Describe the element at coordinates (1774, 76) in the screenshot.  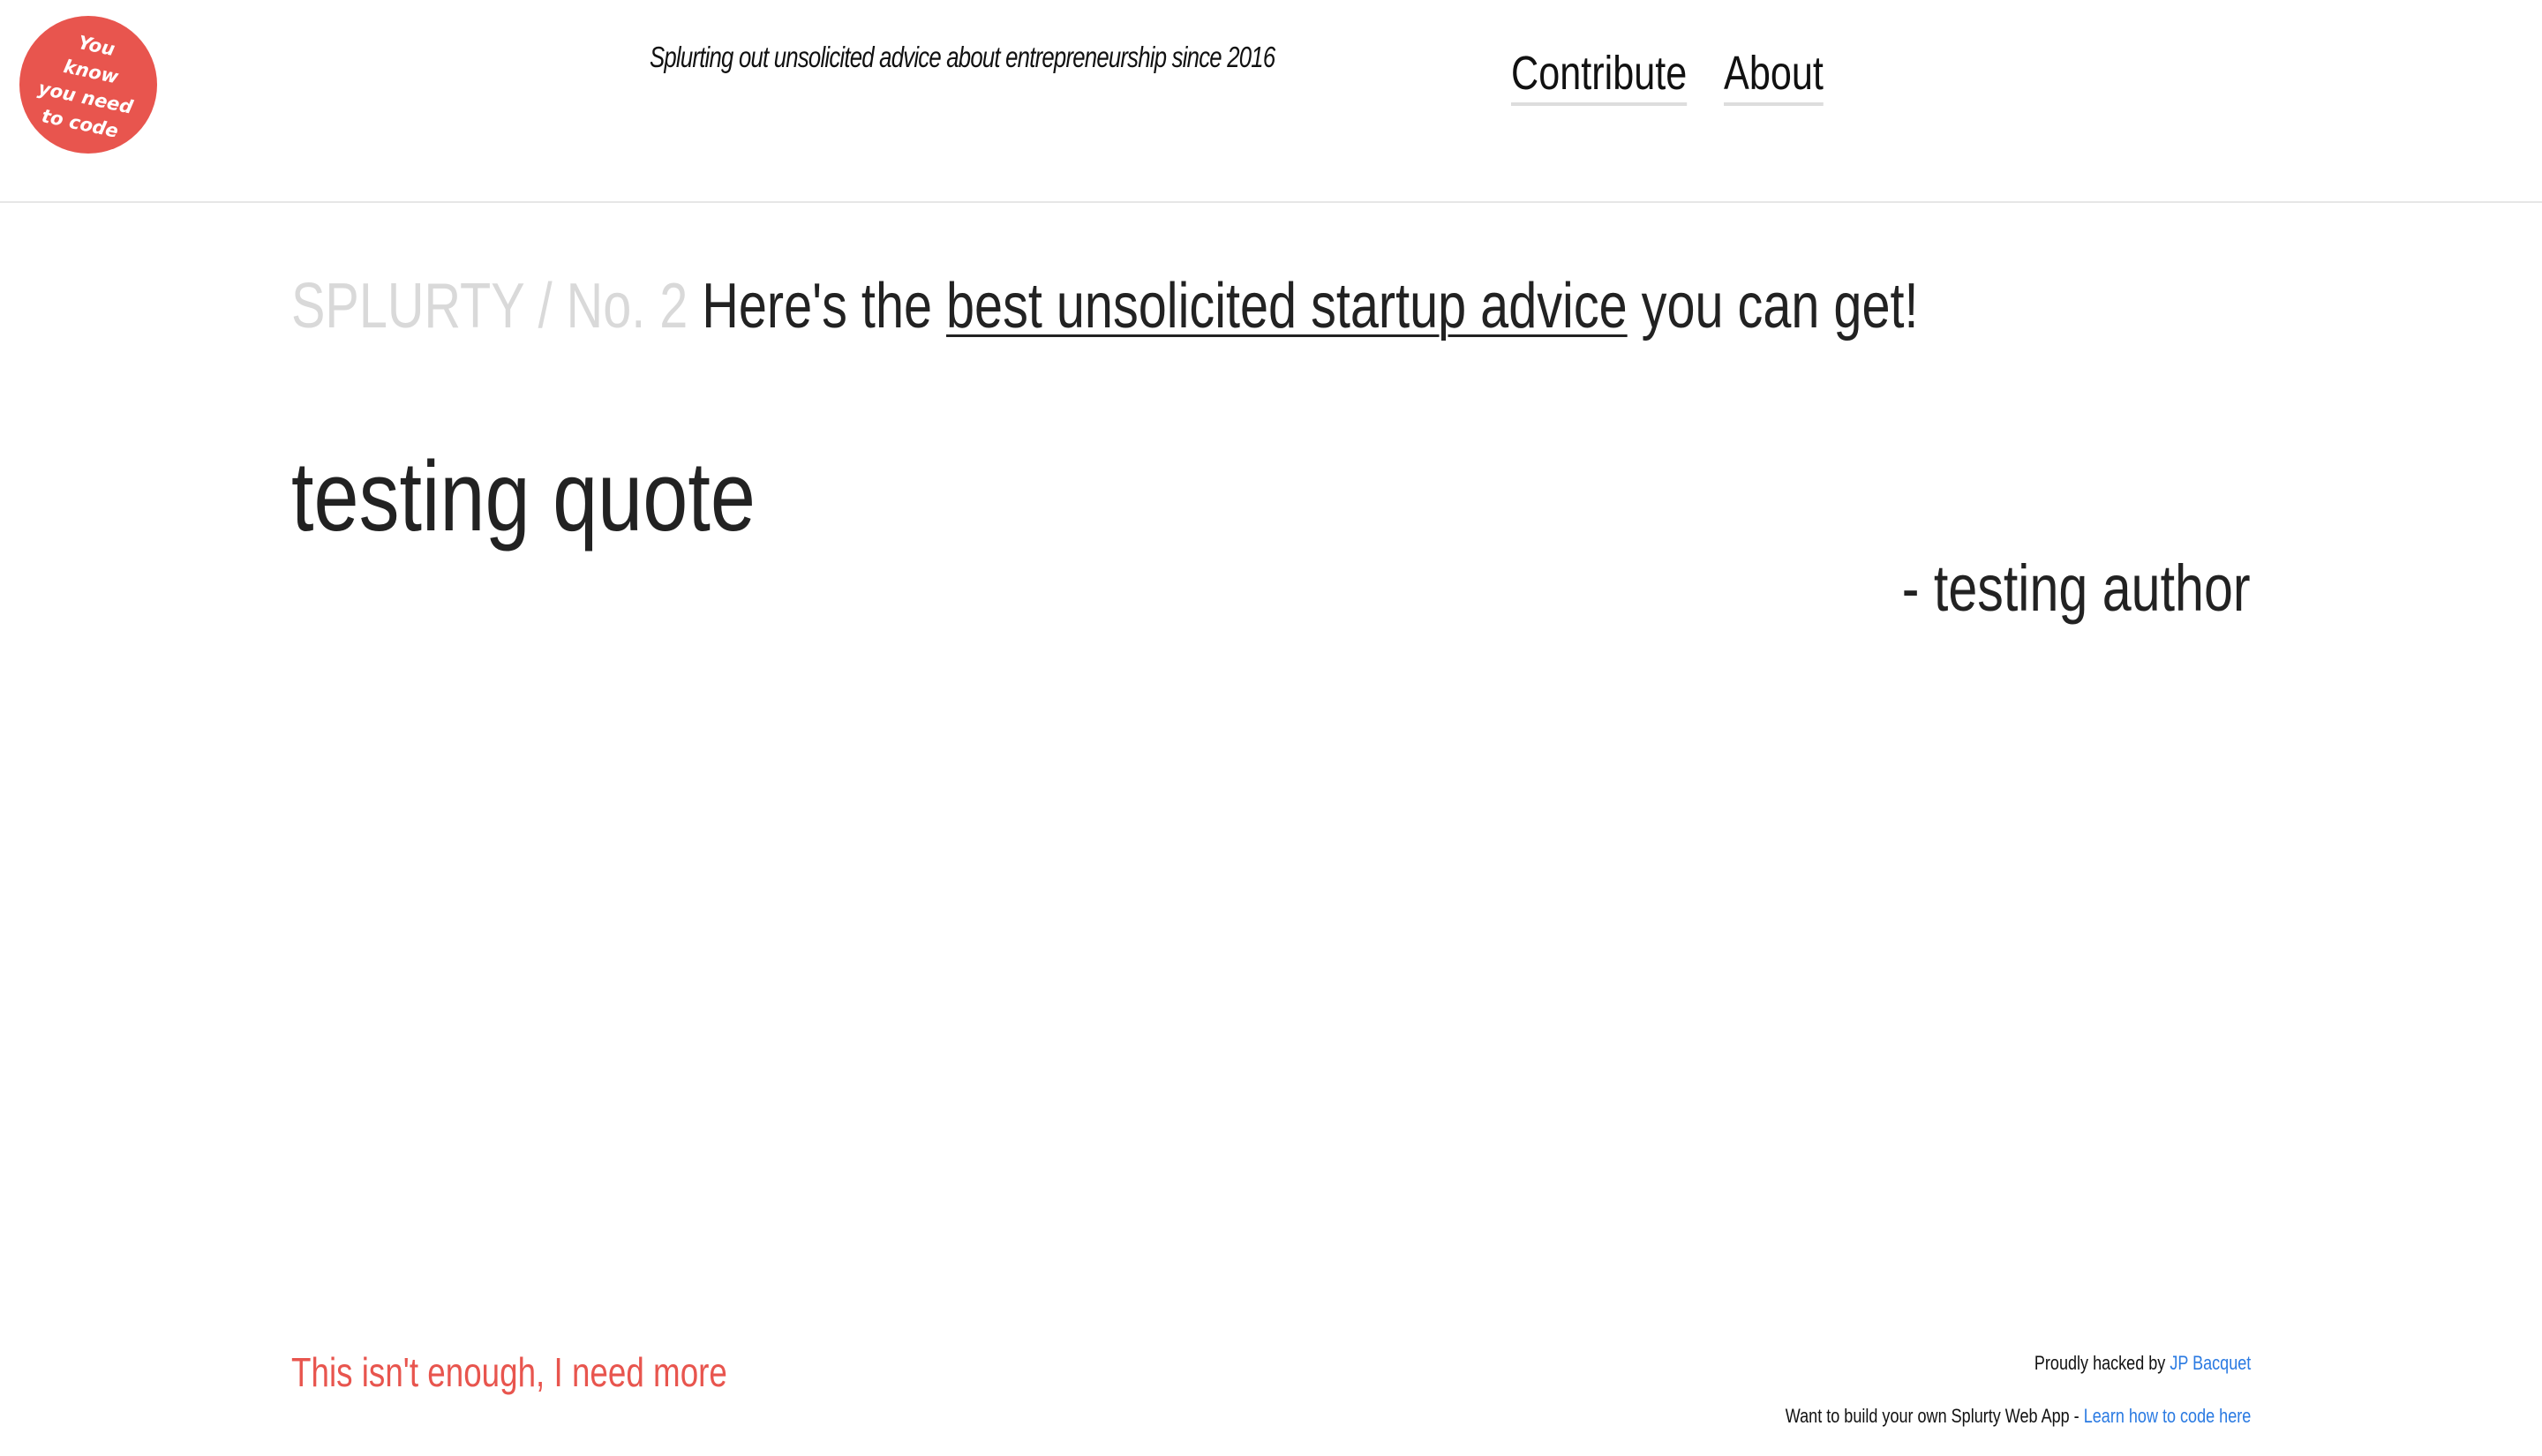
I see `nav-about-link: About` at that location.